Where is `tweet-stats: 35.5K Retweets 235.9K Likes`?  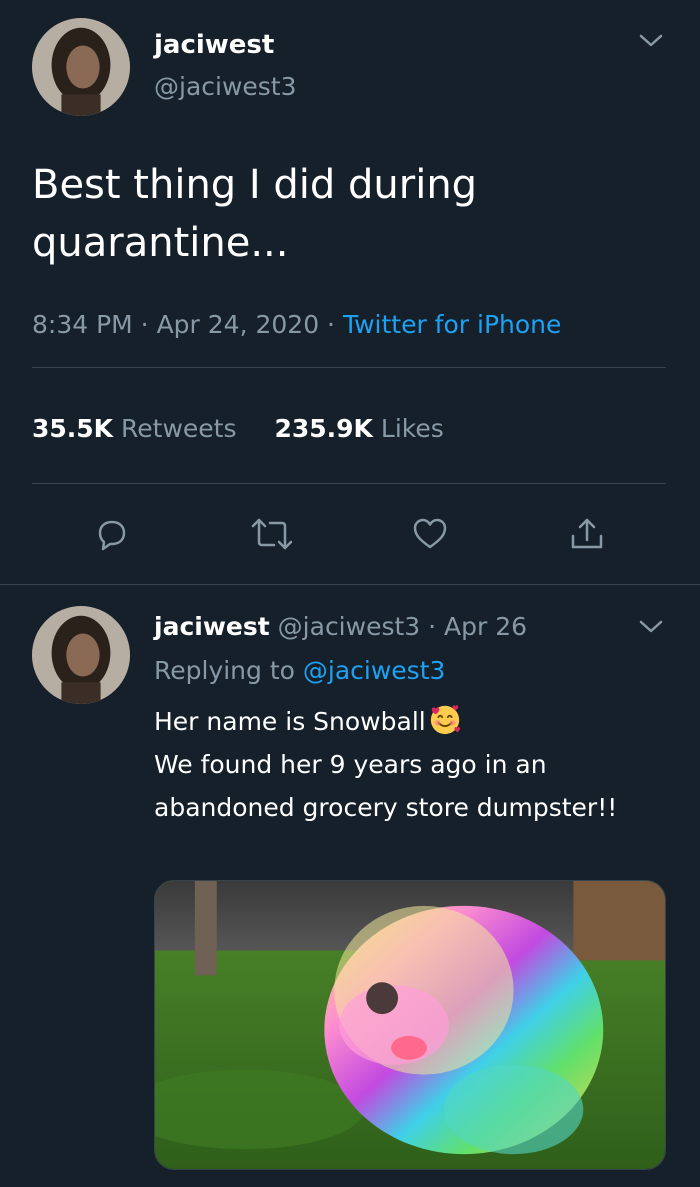
tweet-stats: 35.5K Retweets 235.9K Likes is located at coordinates (238, 428).